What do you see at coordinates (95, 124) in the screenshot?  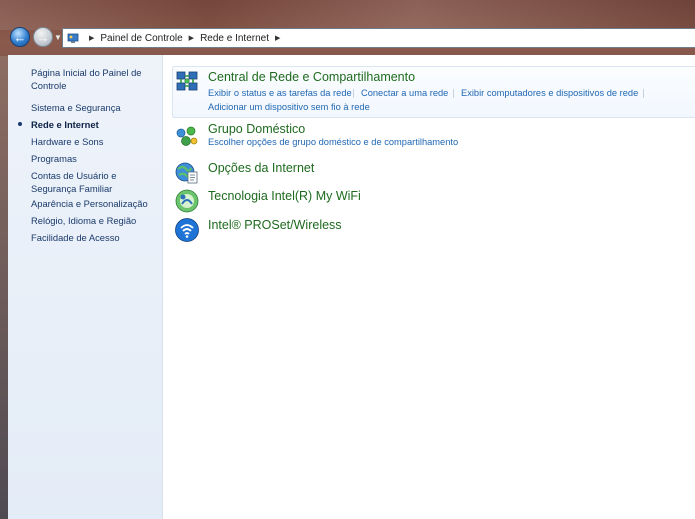 I see `sidebar-item-network-internet: Rede e Internet` at bounding box center [95, 124].